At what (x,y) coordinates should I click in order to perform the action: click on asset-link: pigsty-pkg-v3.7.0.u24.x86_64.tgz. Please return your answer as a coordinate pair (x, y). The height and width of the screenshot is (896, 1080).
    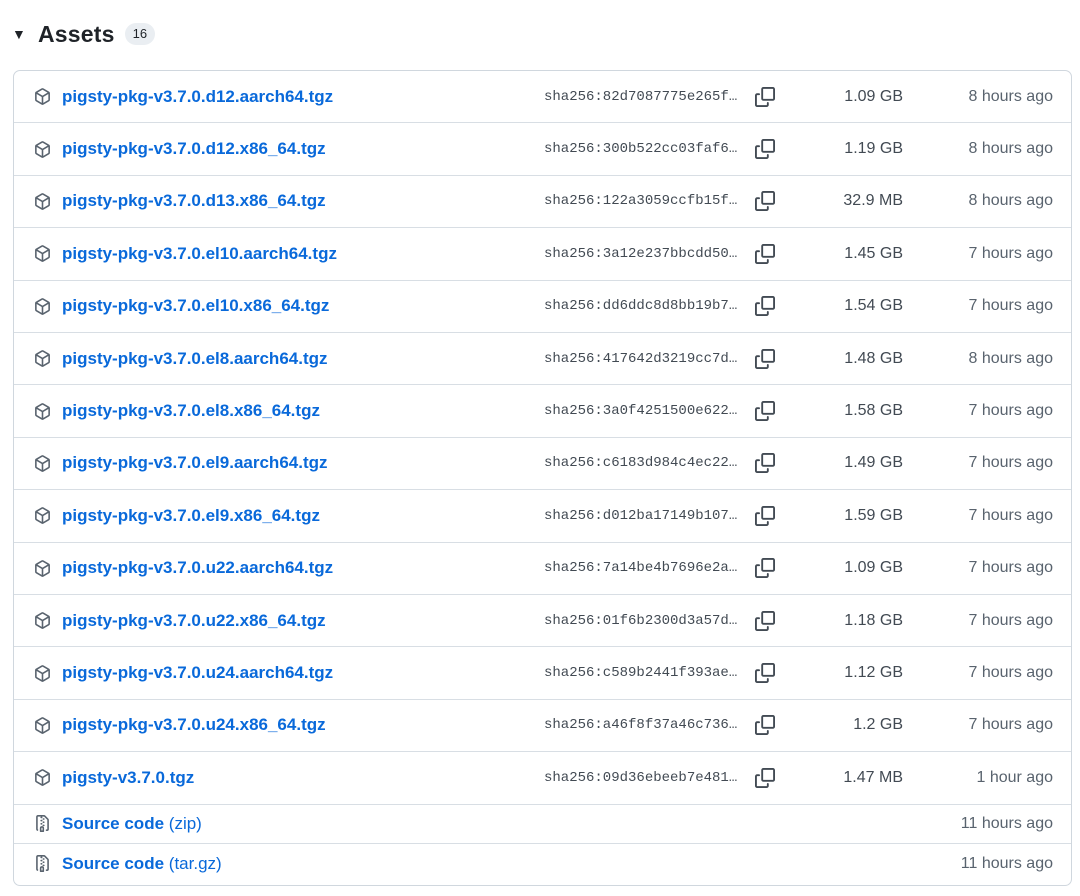
    Looking at the image, I should click on (194, 725).